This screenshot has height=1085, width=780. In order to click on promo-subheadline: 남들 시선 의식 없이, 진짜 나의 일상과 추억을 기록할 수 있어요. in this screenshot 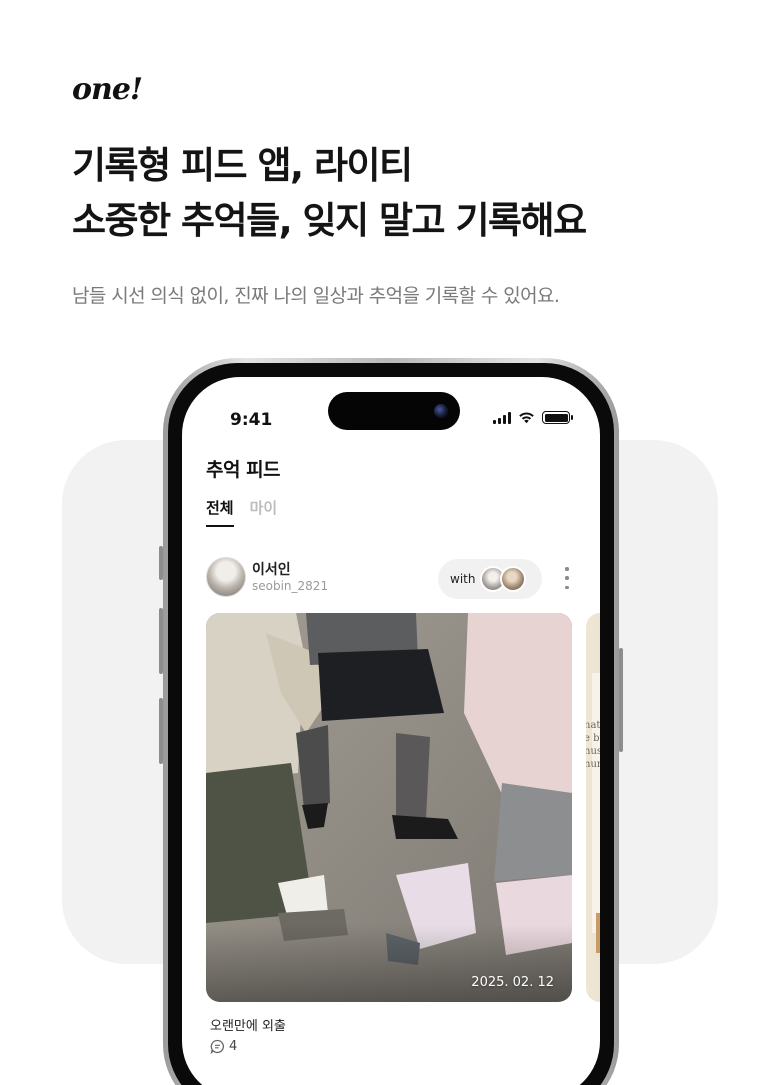, I will do `click(316, 296)`.